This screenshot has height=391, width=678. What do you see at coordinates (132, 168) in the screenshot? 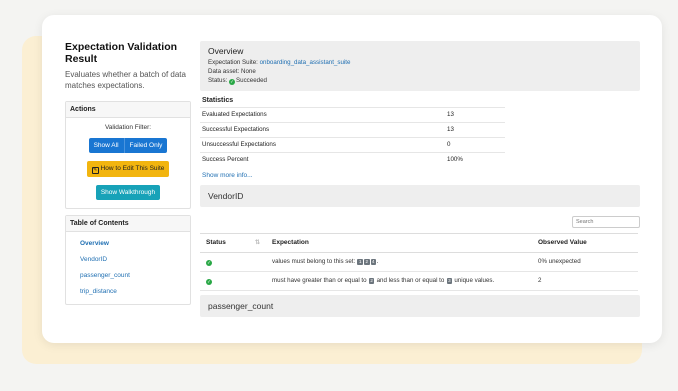
I see `edit-suite-label: How to Edit This Suite` at bounding box center [132, 168].